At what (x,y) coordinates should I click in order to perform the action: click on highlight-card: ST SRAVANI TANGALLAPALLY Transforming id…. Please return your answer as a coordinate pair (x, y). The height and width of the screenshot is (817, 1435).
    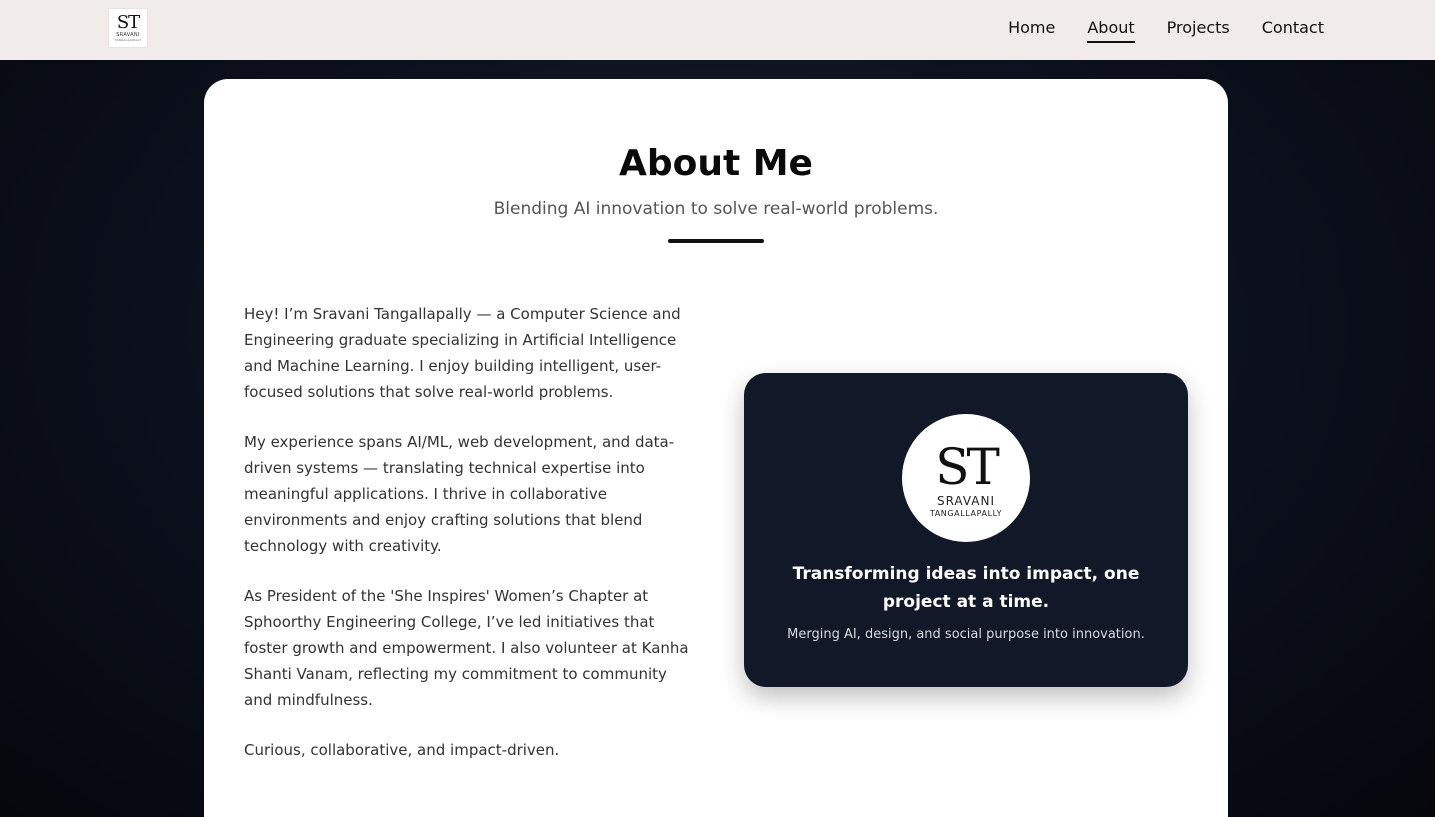
    Looking at the image, I should click on (966, 530).